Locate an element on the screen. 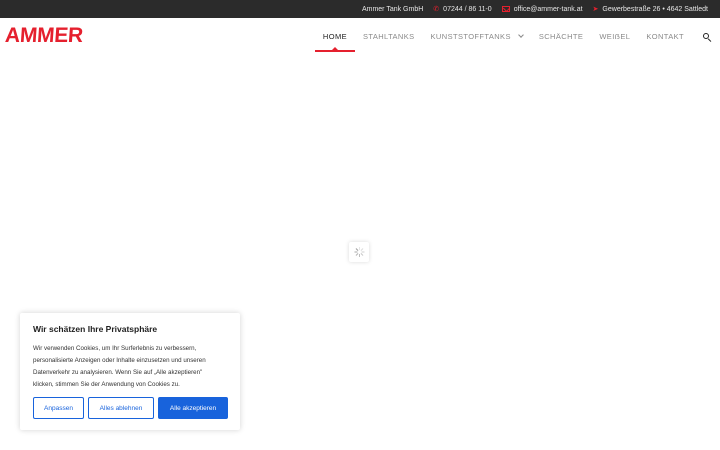 This screenshot has width=720, height=450. nav-item-weissel: WEIẞEL is located at coordinates (614, 36).